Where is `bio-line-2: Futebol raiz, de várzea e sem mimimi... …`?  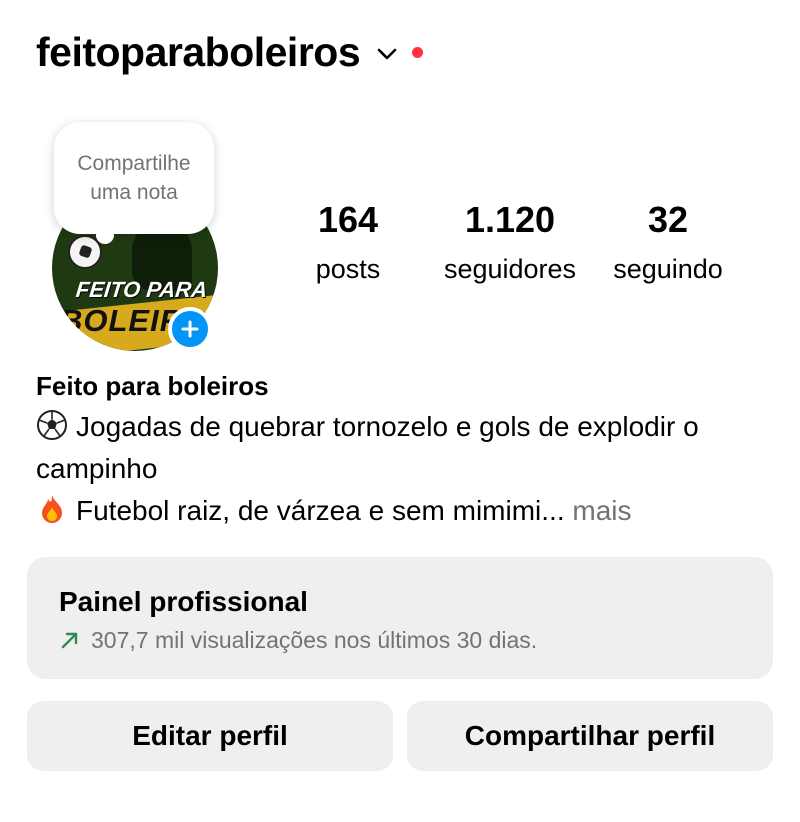 bio-line-2: Futebol raiz, de várzea e sem mimimi... … is located at coordinates (406, 511).